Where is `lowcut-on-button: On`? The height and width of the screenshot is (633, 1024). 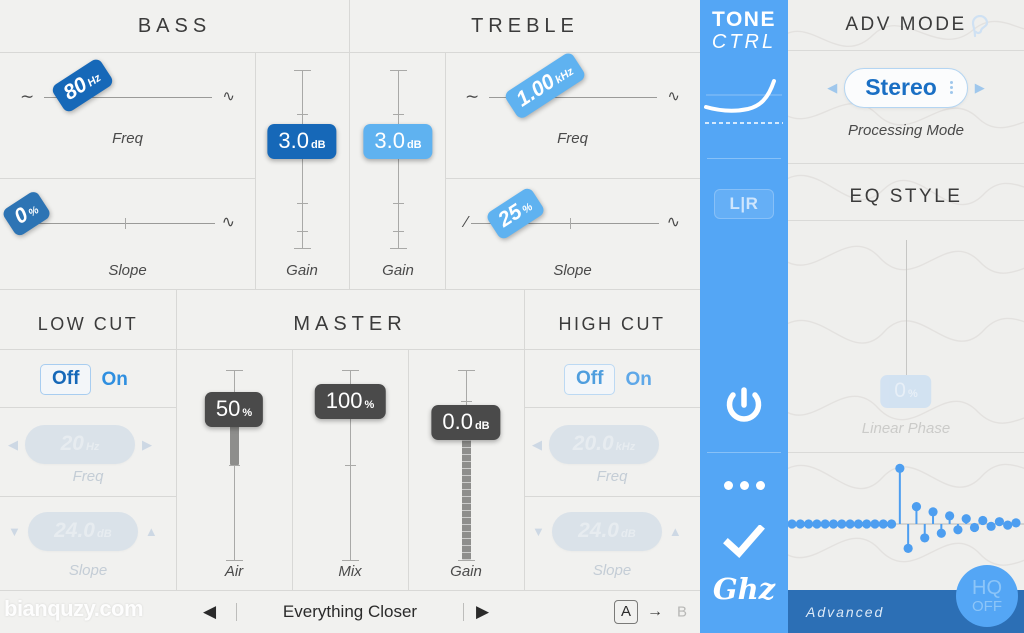
lowcut-on-button: On is located at coordinates (114, 380).